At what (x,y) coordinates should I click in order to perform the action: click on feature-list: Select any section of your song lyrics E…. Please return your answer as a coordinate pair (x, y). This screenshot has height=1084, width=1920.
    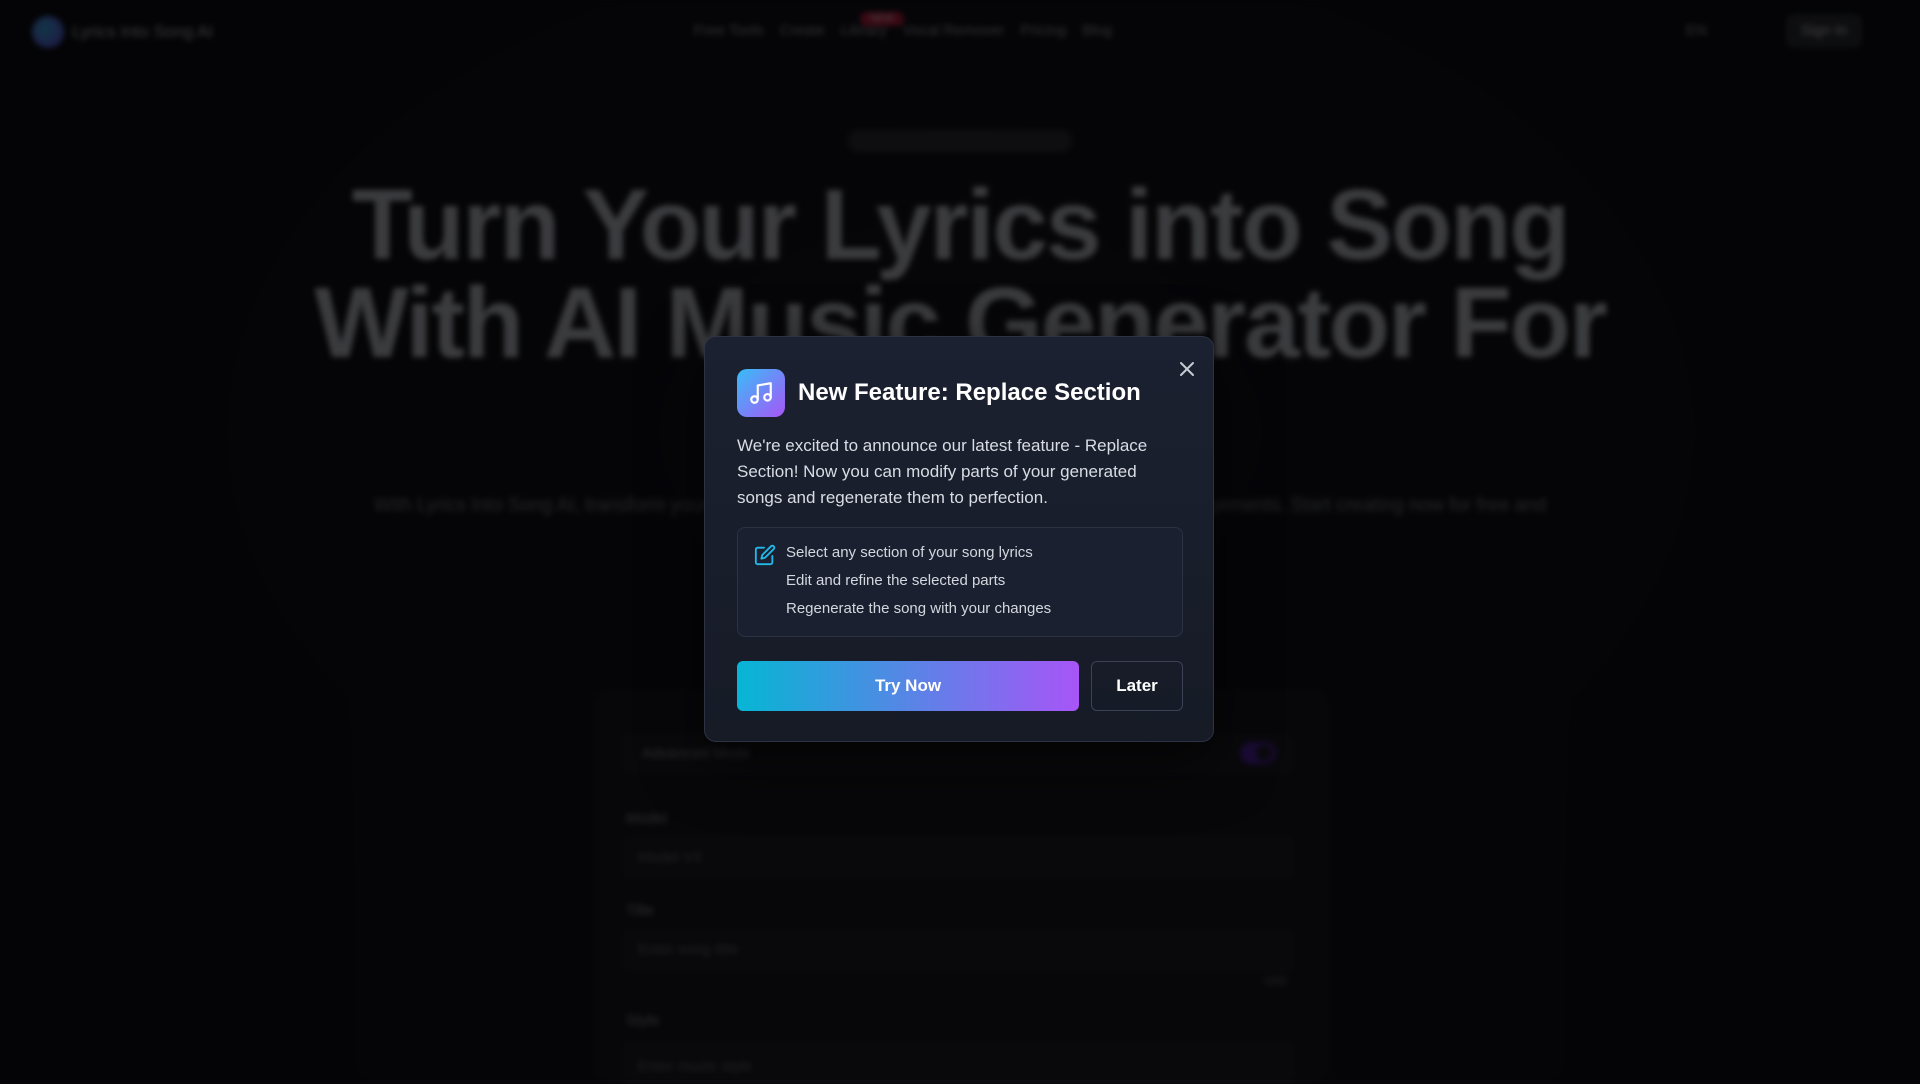
    Looking at the image, I should click on (960, 582).